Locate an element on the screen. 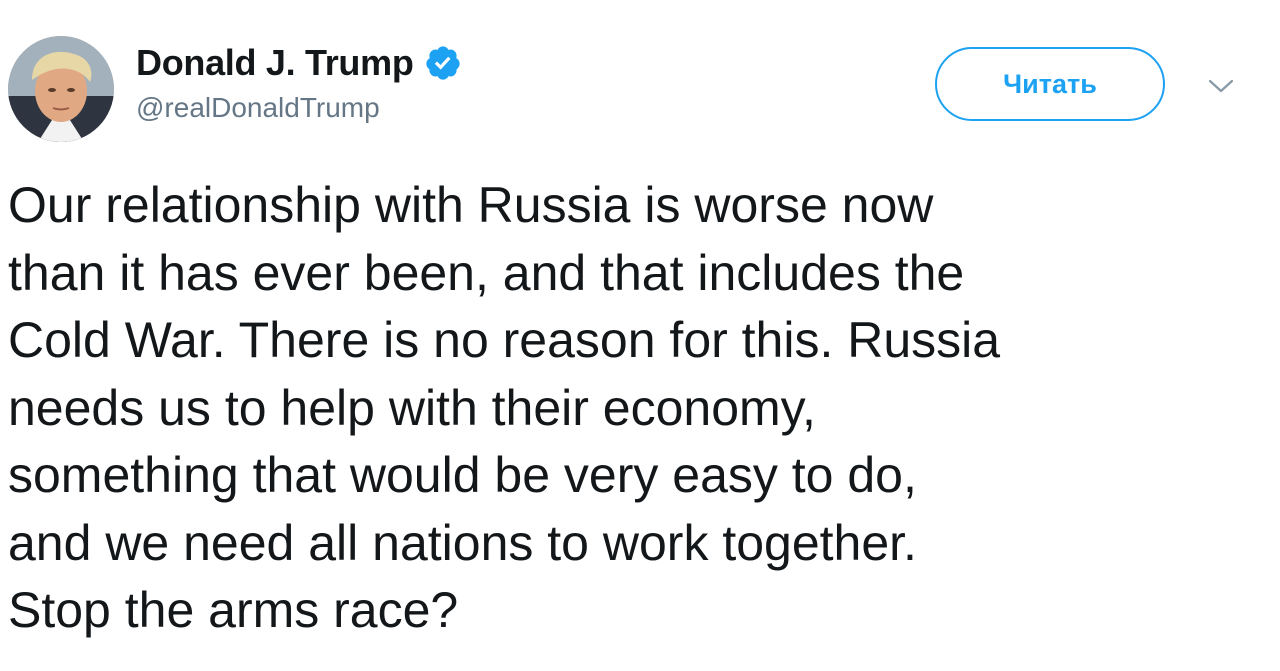 This screenshot has height=671, width=1280. author-handle: @realDonaldTrump is located at coordinates (299, 108).